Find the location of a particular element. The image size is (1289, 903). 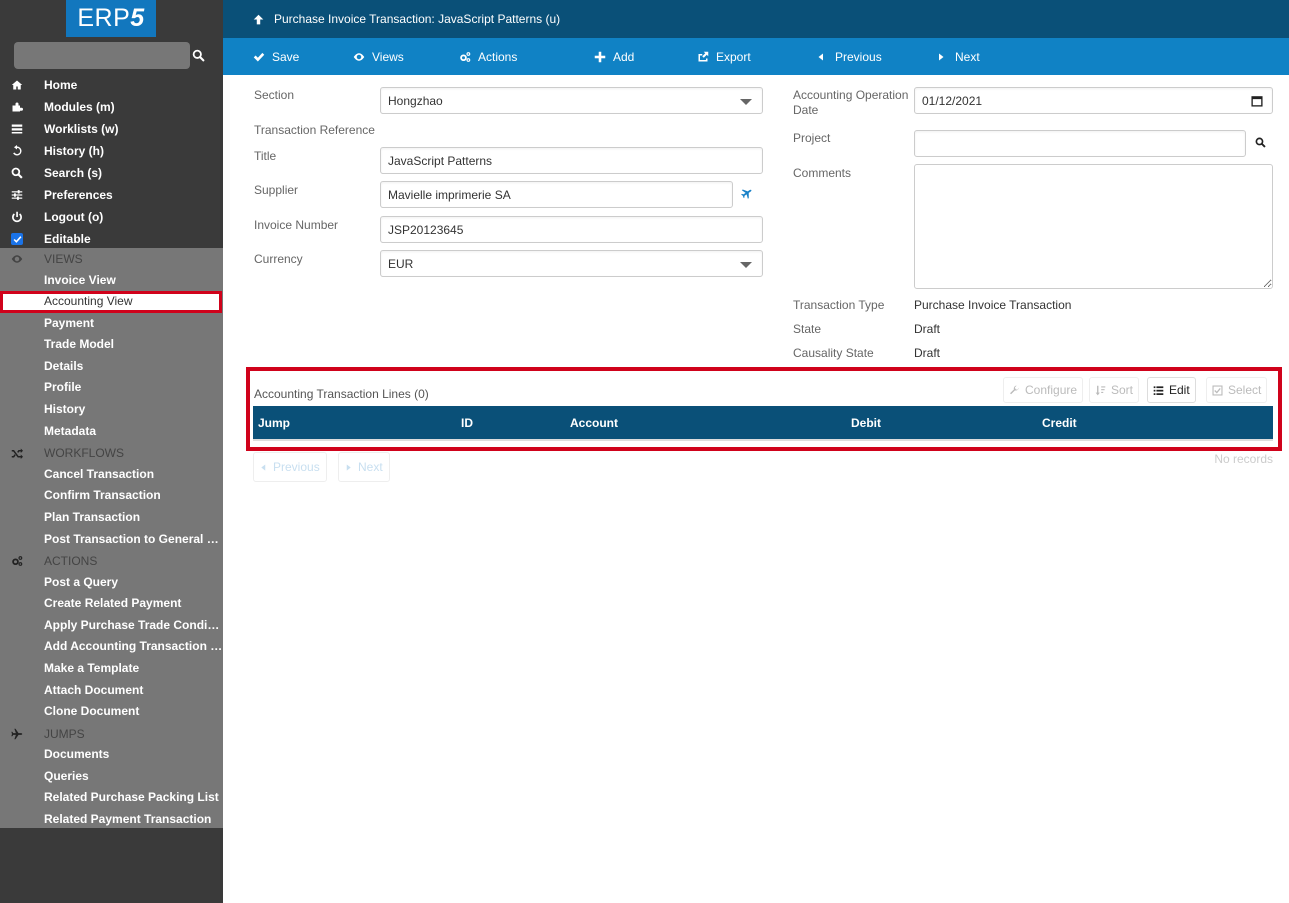

column-header-credit: Credit is located at coordinates (1059, 423).